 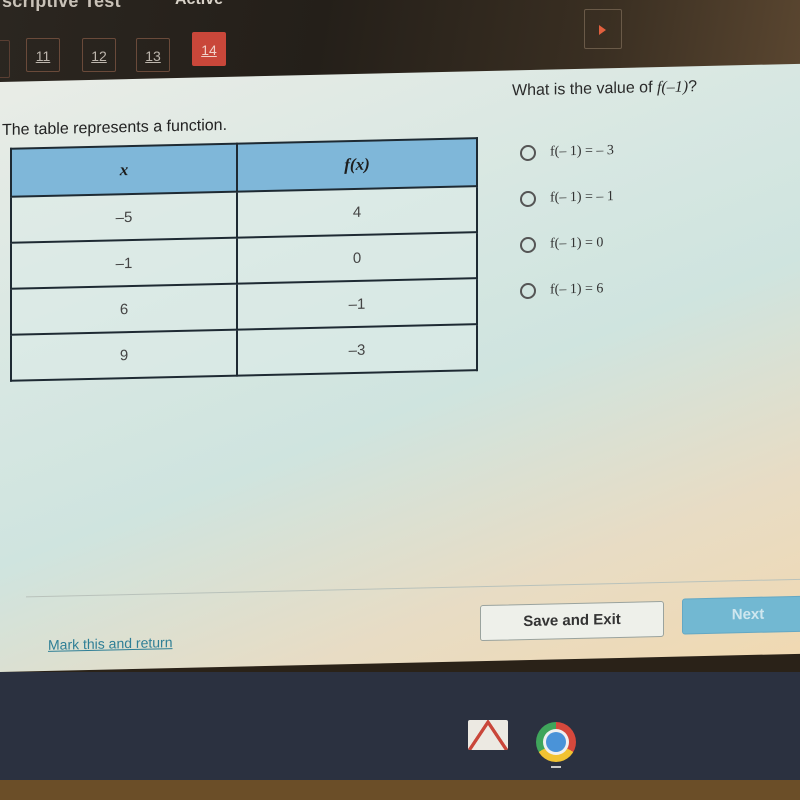 What do you see at coordinates (124, 355) in the screenshot?
I see `cell-x: 9` at bounding box center [124, 355].